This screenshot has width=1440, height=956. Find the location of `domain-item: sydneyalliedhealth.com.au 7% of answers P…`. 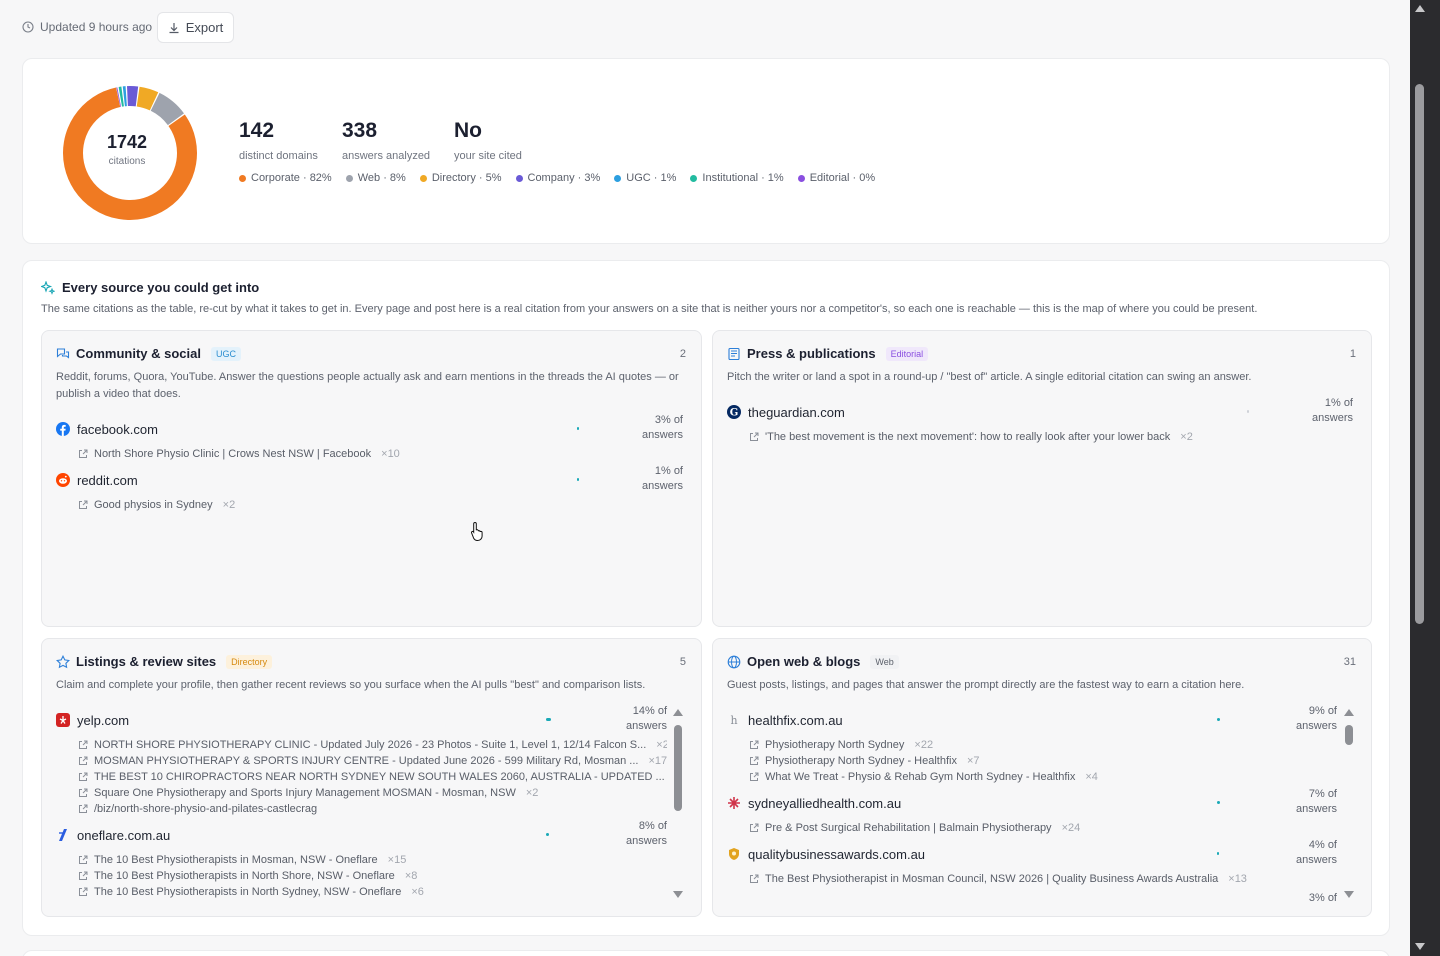

domain-item: sydneyalliedhealth.com.au 7% of answers P… is located at coordinates (1032, 812).